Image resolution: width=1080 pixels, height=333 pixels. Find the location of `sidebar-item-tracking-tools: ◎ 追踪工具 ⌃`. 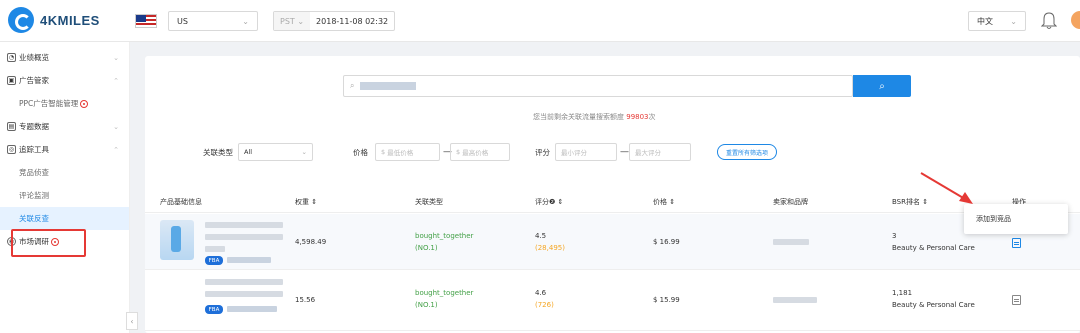

sidebar-item-tracking-tools: ◎ 追踪工具 ⌃ is located at coordinates (64, 149).